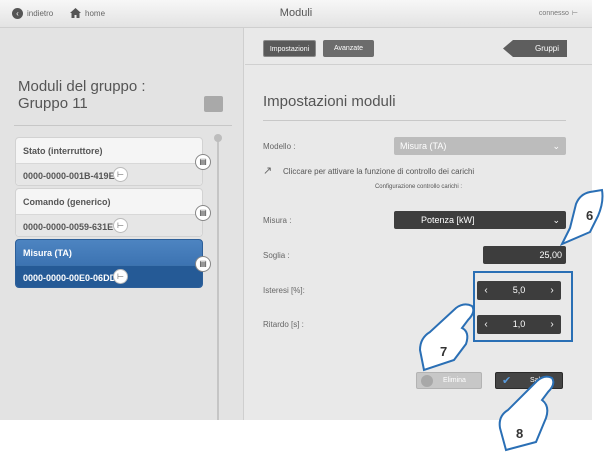  Describe the element at coordinates (68, 227) in the screenshot. I see `device-id: 0000-0000-0059-631E` at that location.